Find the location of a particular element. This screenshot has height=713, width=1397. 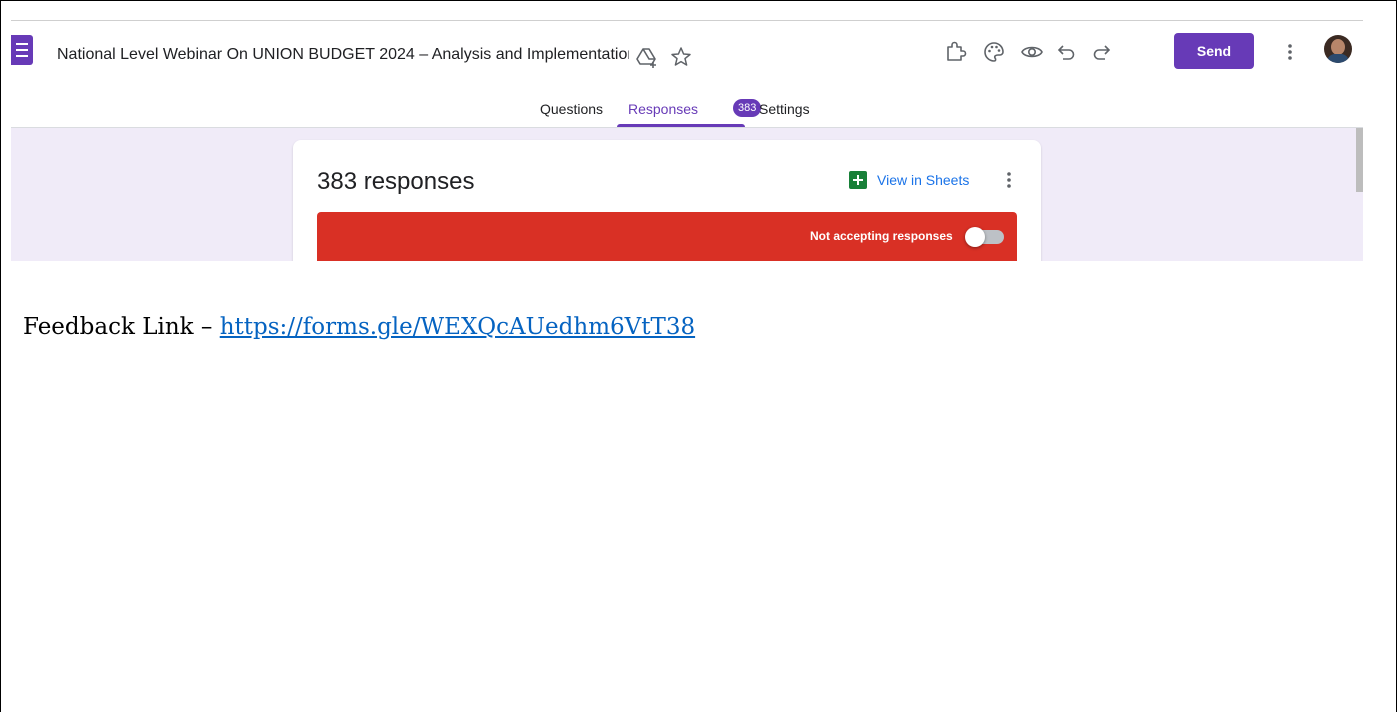

send-button: Send is located at coordinates (1214, 51).